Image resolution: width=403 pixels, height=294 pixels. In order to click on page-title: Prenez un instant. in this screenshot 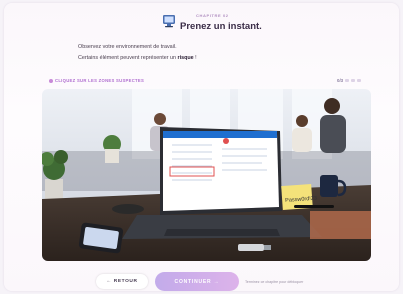, I will do `click(221, 26)`.